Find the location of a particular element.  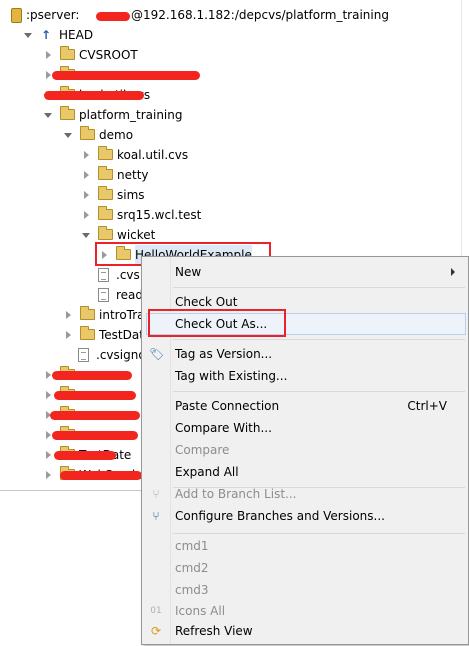

menu-item-cmd1: cmd1 is located at coordinates (305, 546).